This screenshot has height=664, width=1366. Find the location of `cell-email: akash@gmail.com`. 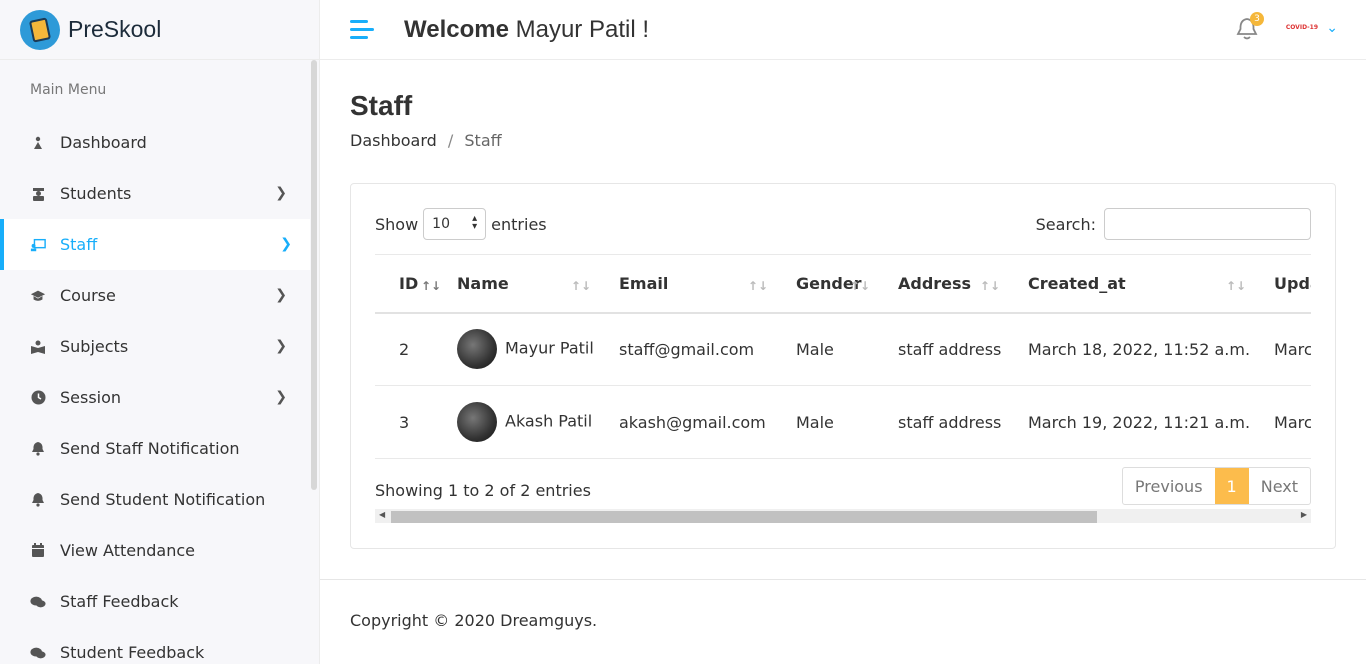

cell-email: akash@gmail.com is located at coordinates (683, 422).